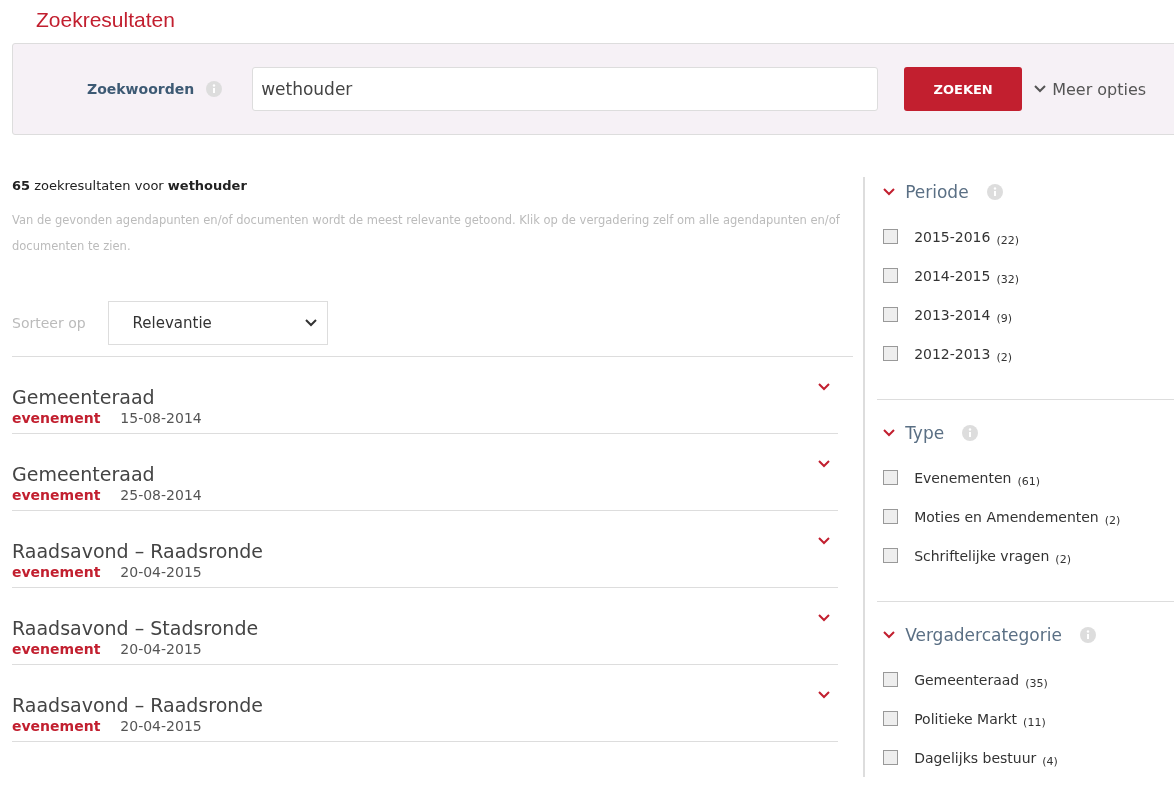 This screenshot has width=1174, height=789. Describe the element at coordinates (967, 679) in the screenshot. I see `filter-option-label: Gemeenteraad` at that location.